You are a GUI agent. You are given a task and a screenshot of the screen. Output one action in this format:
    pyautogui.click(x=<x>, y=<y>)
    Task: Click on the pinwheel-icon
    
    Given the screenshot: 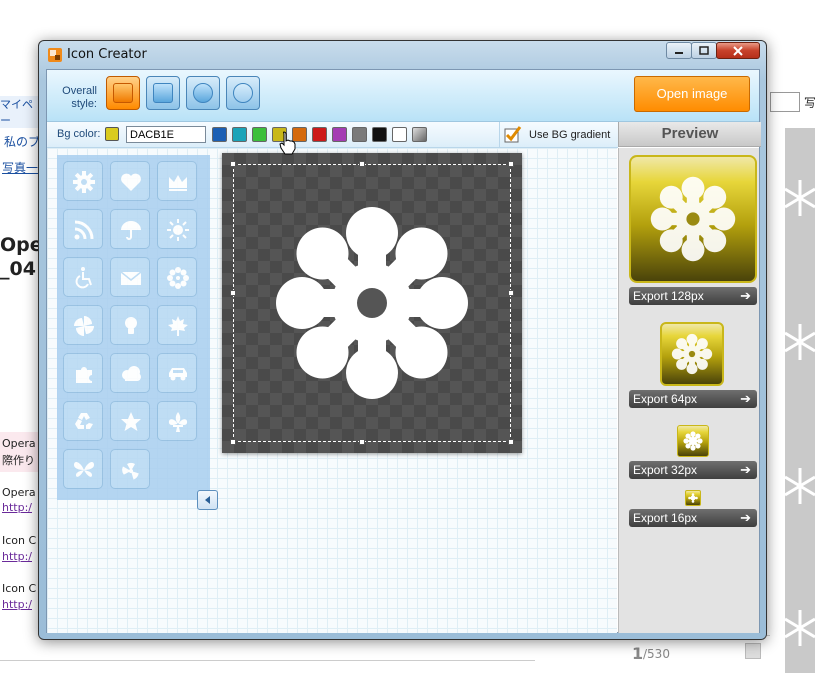 What is the action you would take?
    pyautogui.click(x=84, y=326)
    